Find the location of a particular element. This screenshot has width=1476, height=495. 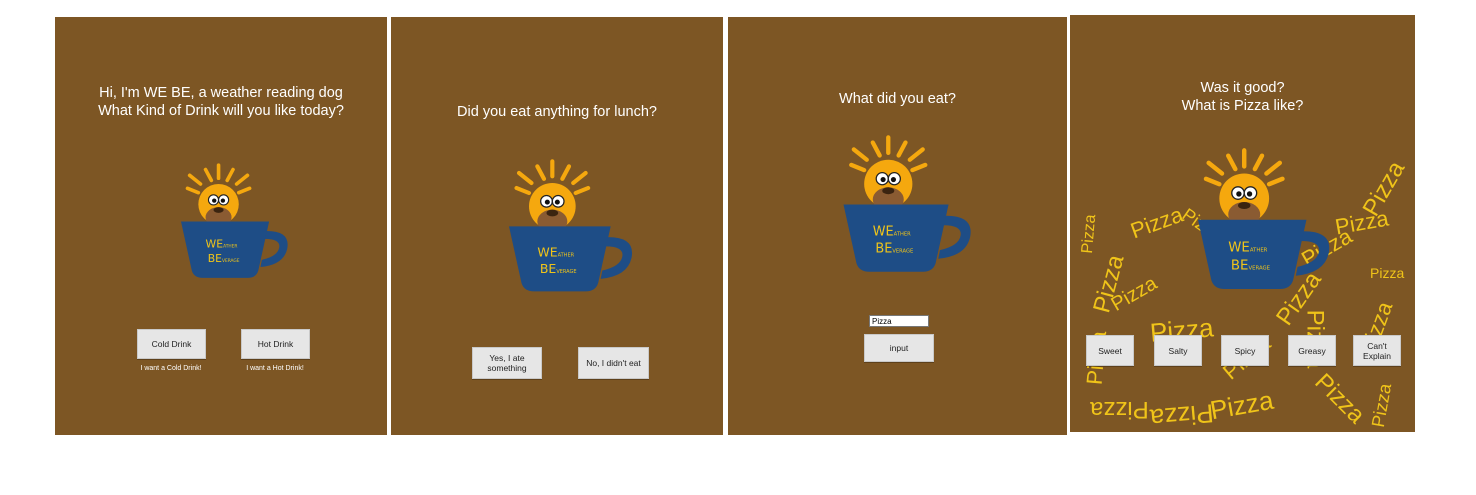

cold-drink-caption: I want a Cold Drink! is located at coordinates (171, 368).